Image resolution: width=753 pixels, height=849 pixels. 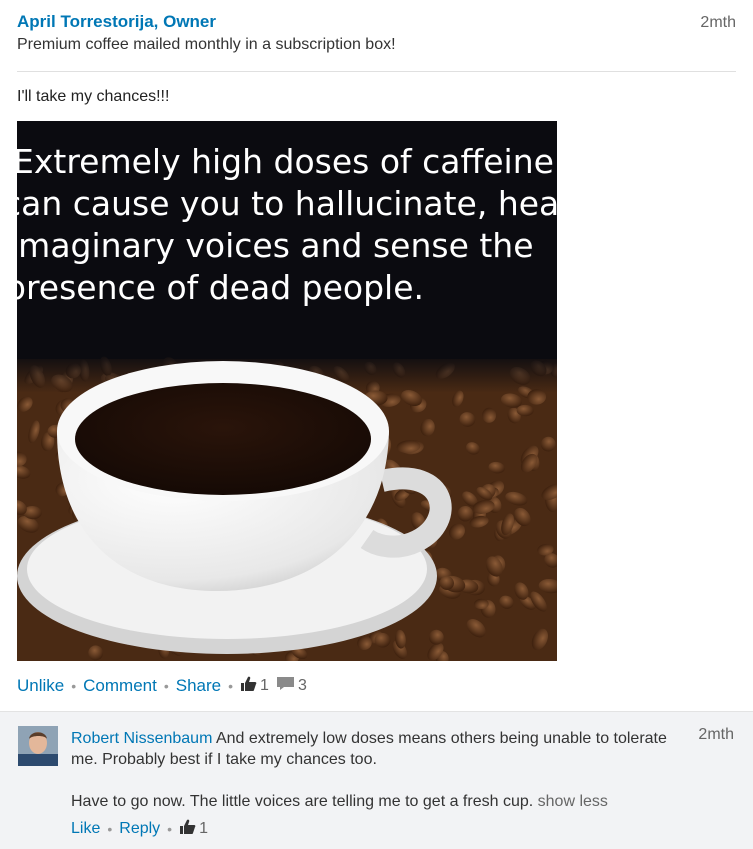 I want to click on comment-like-count: 1, so click(x=203, y=828).